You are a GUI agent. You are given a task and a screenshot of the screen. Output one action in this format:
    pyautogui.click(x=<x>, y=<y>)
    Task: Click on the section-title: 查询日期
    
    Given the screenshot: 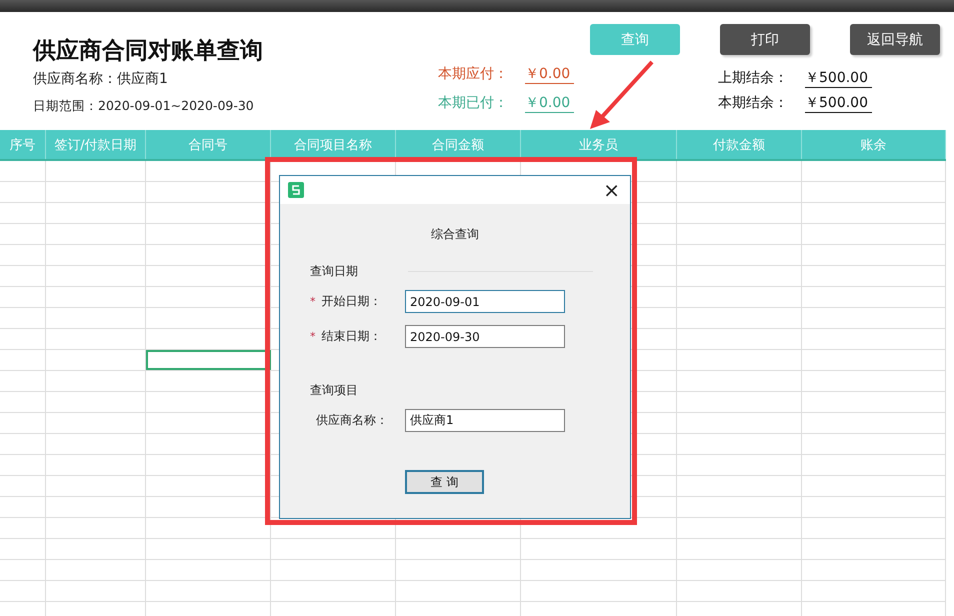 What is the action you would take?
    pyautogui.click(x=334, y=271)
    